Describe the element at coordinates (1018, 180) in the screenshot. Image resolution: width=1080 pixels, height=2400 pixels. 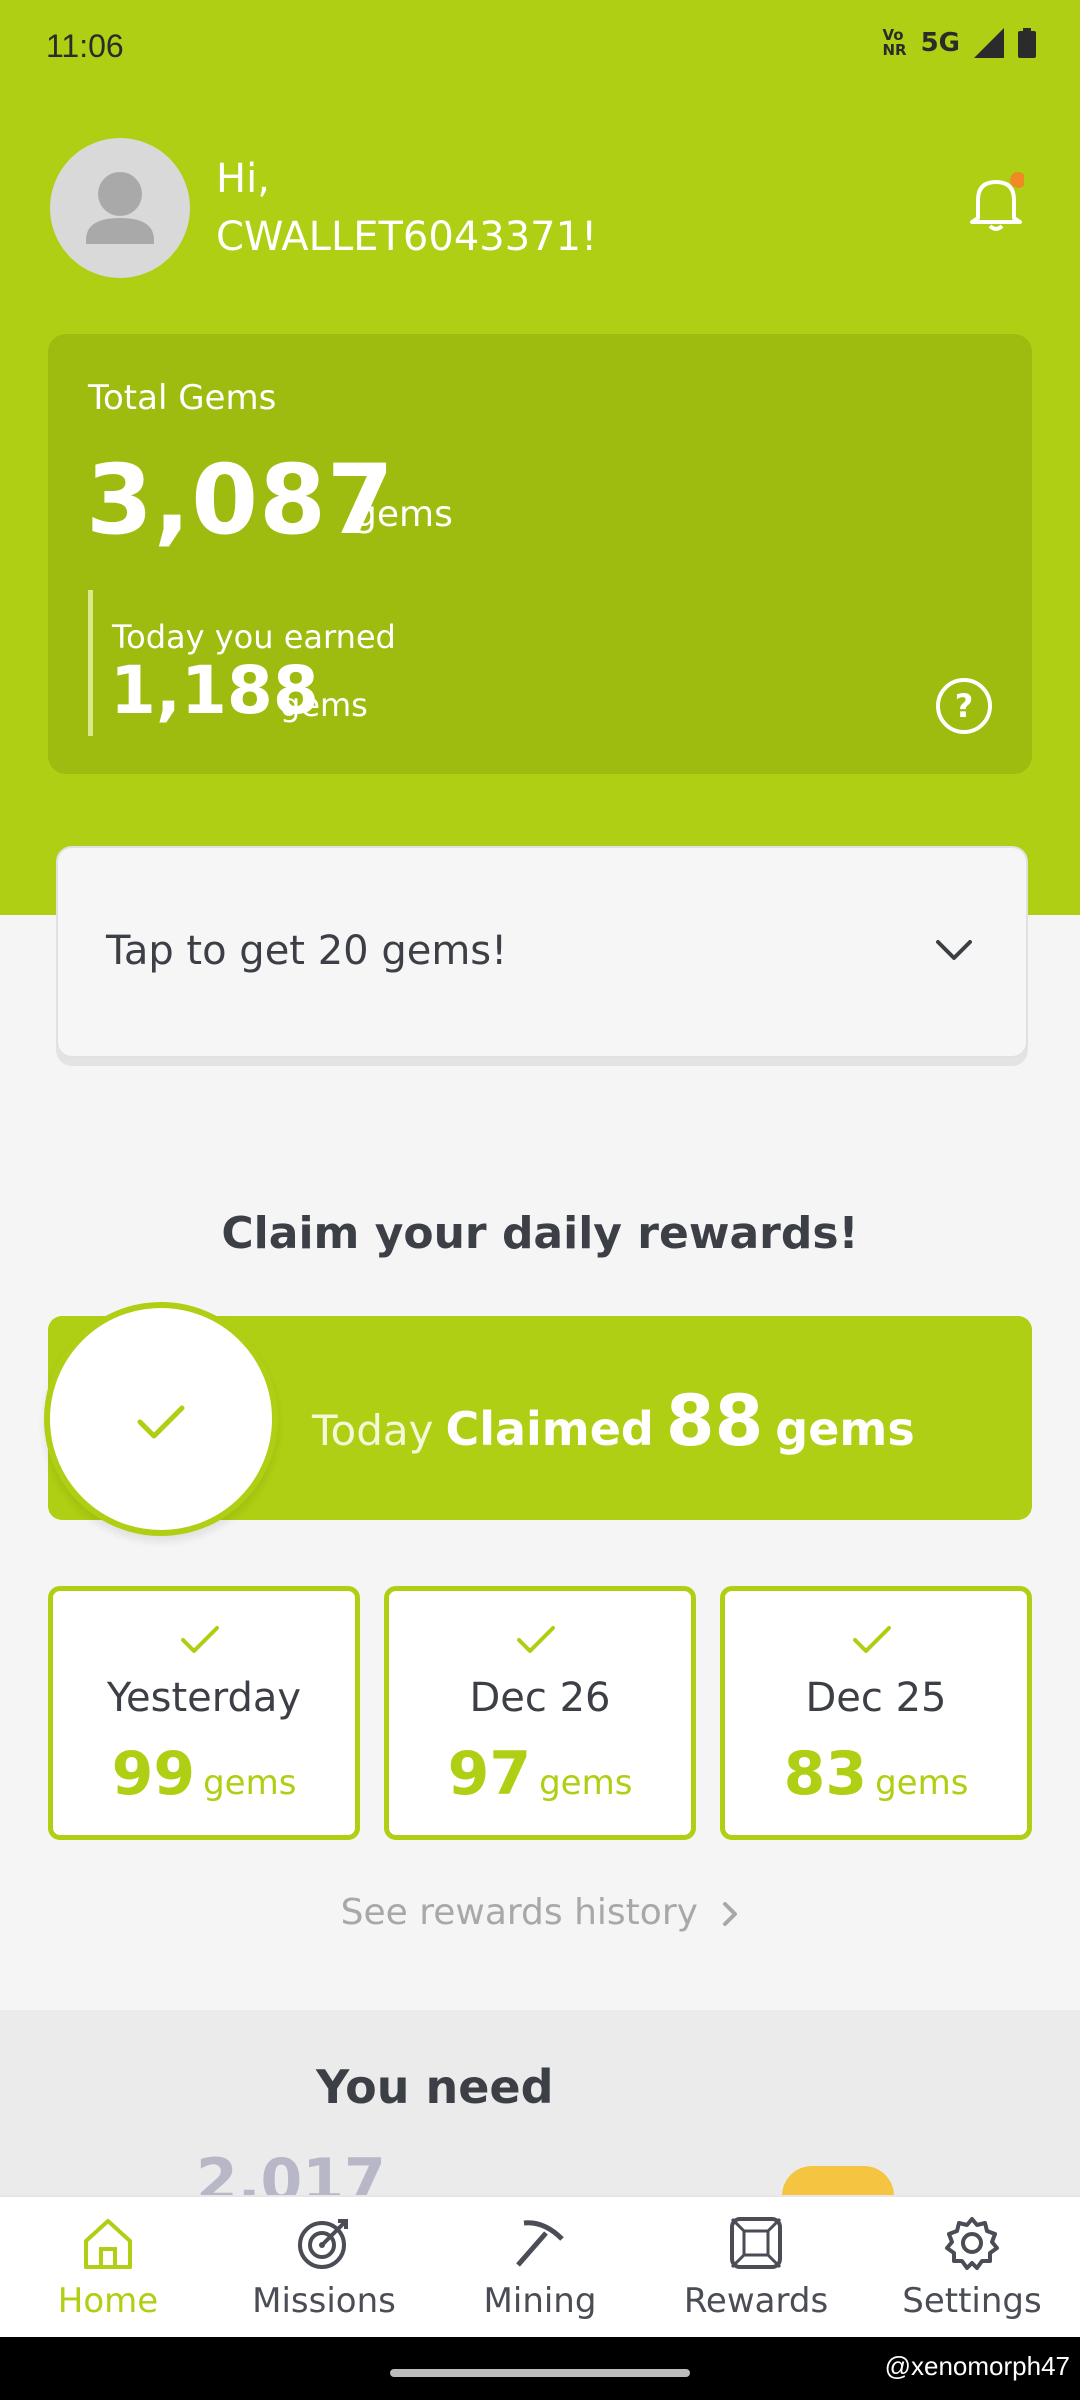
I see `notification-dot` at that location.